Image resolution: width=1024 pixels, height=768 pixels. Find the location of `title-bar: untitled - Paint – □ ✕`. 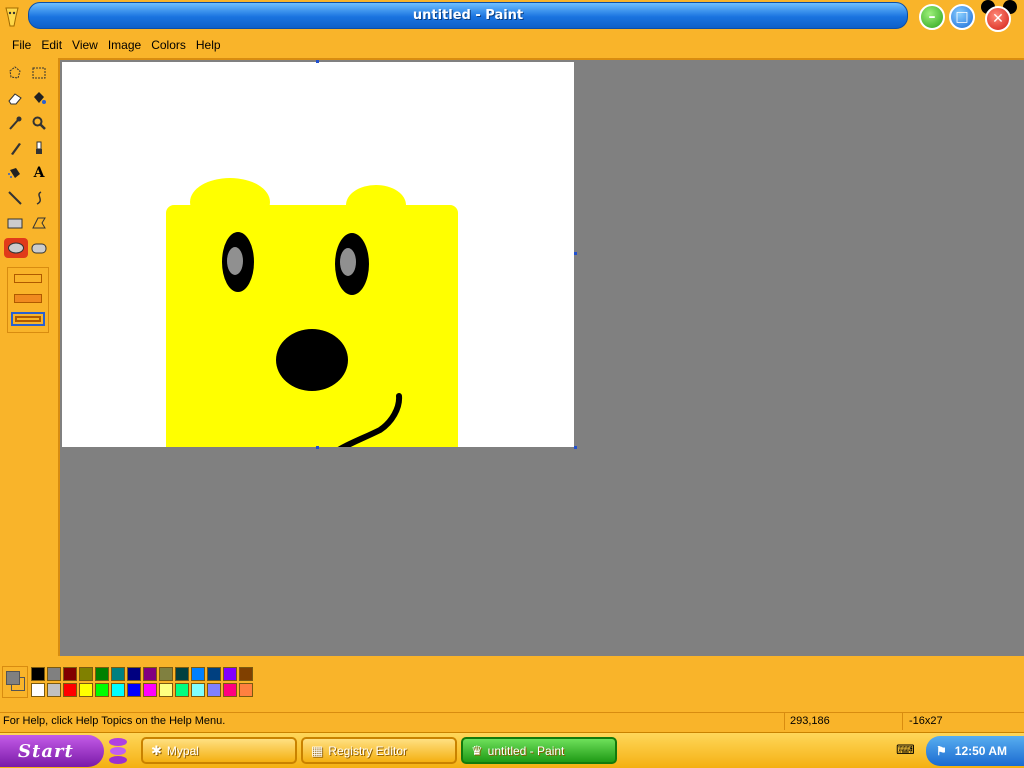

title-bar: untitled - Paint – □ ✕ is located at coordinates (512, 18).